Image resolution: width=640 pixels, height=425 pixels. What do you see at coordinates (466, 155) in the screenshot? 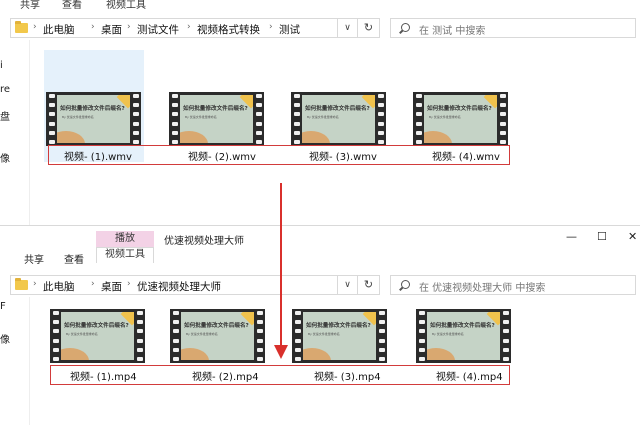
I see `file-name: 视频- (4).wmv` at bounding box center [466, 155].